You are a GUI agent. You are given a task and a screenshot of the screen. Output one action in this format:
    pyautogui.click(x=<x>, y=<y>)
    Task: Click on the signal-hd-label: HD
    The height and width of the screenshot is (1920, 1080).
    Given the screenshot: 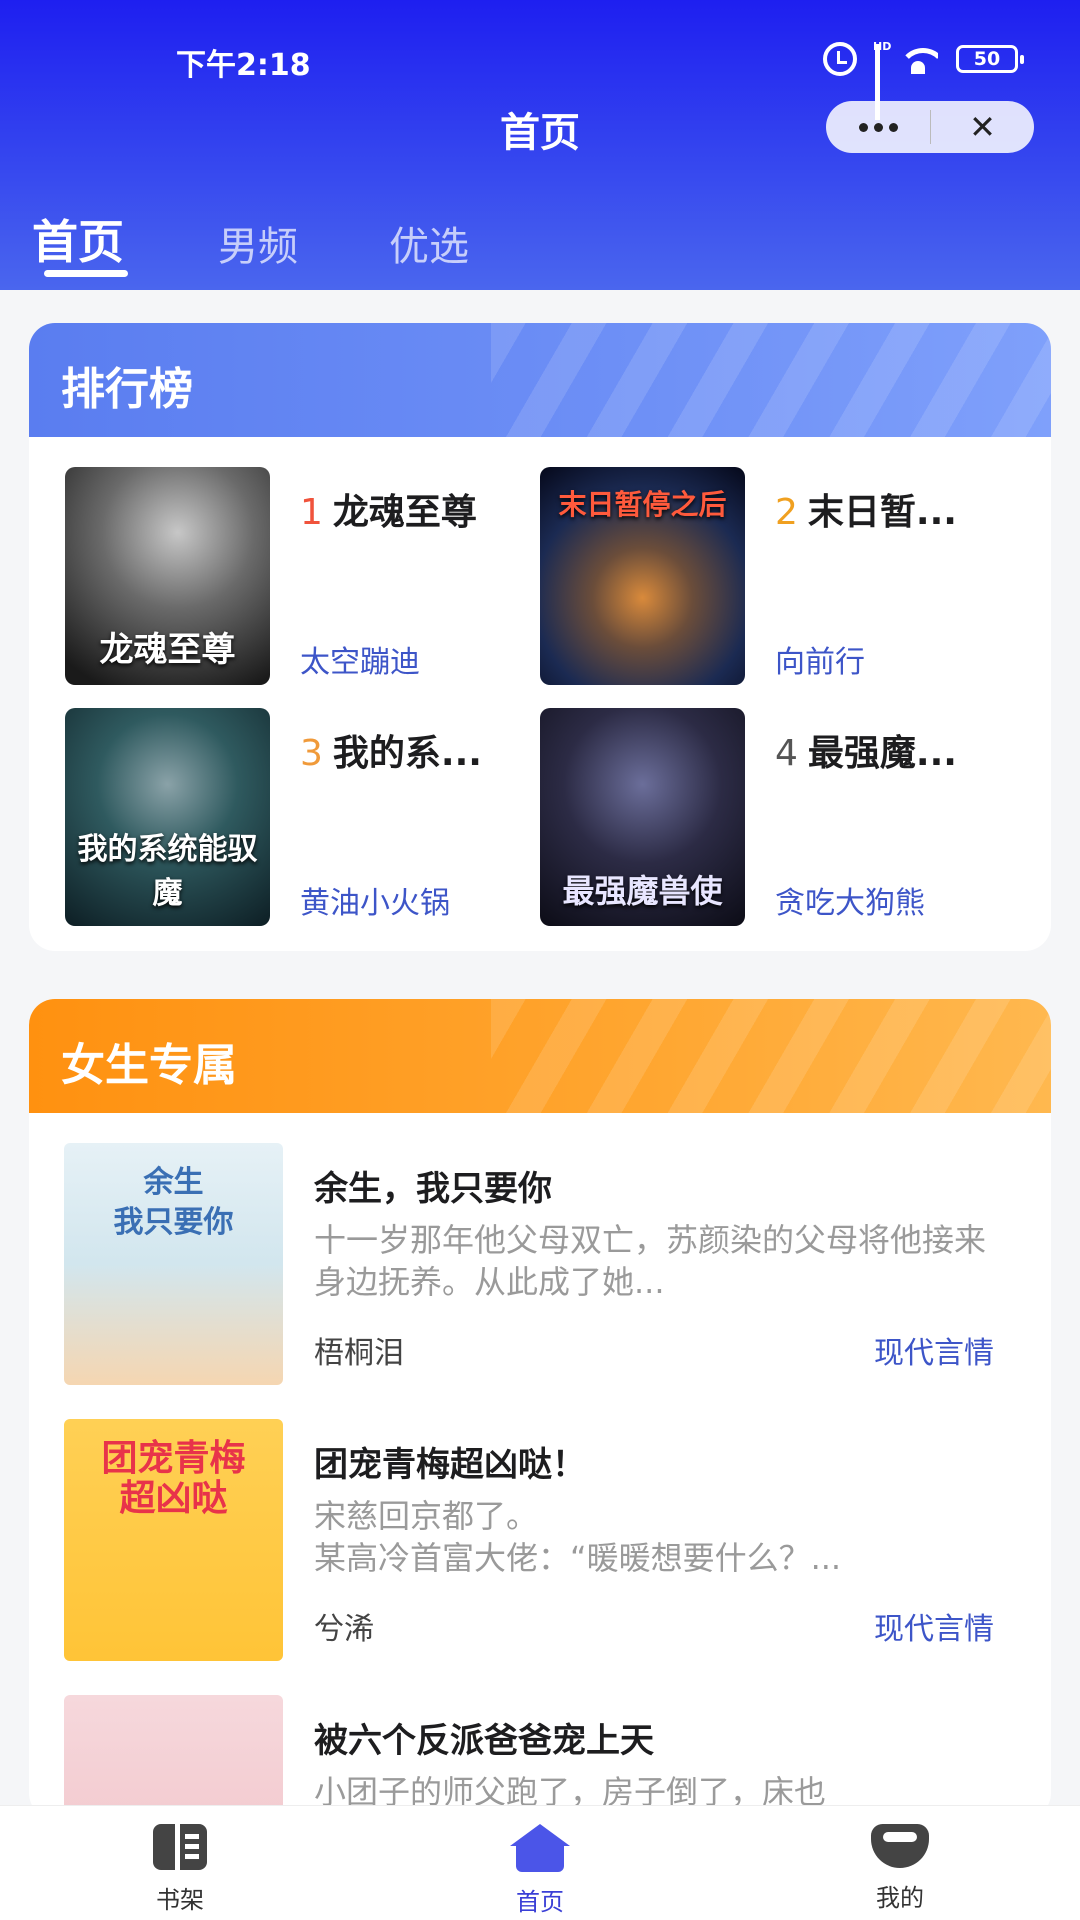 What is the action you would take?
    pyautogui.click(x=882, y=46)
    